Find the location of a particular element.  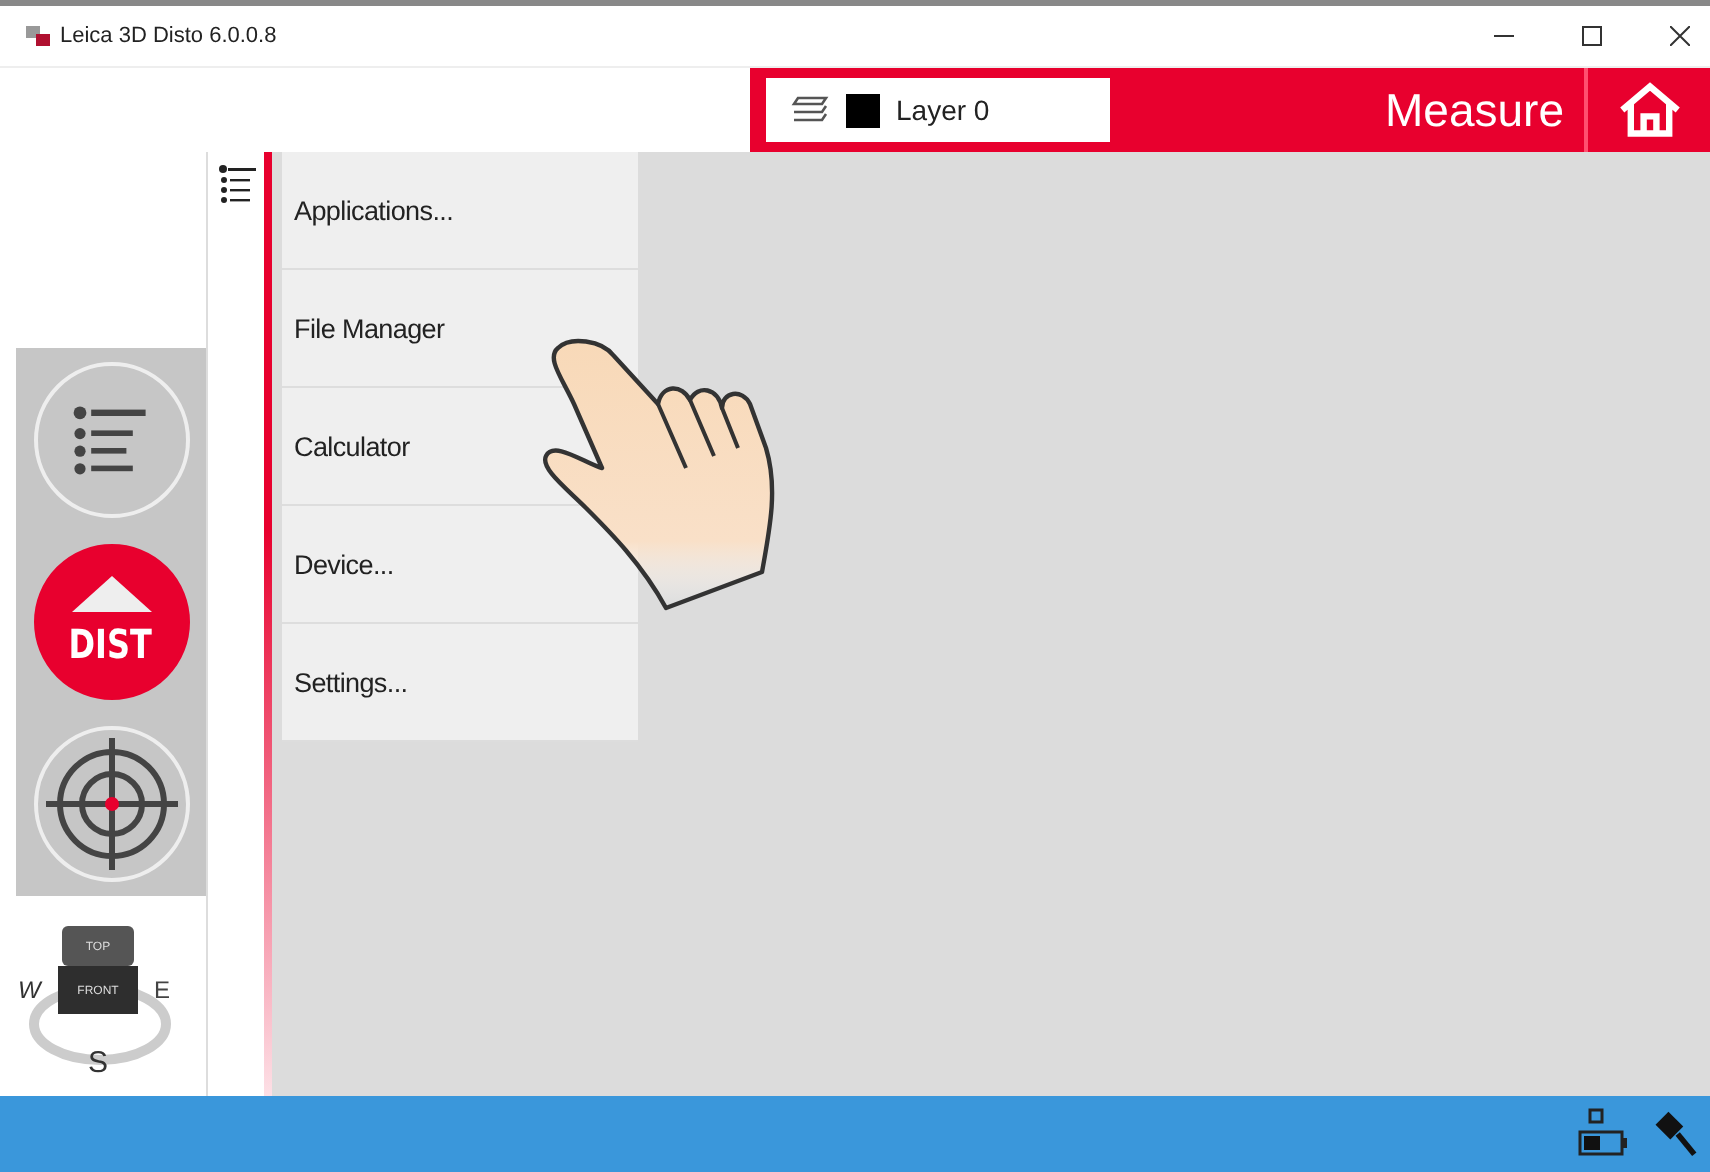

layers-icon is located at coordinates (810, 110).